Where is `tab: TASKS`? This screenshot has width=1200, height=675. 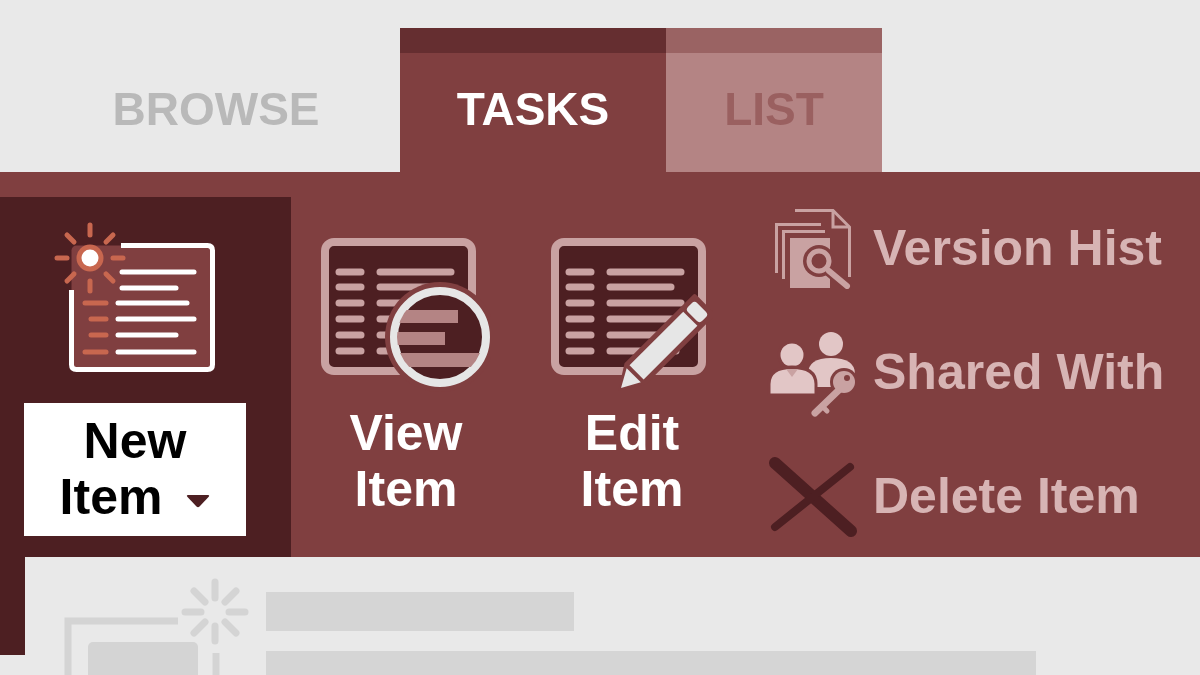
tab: TASKS is located at coordinates (533, 100).